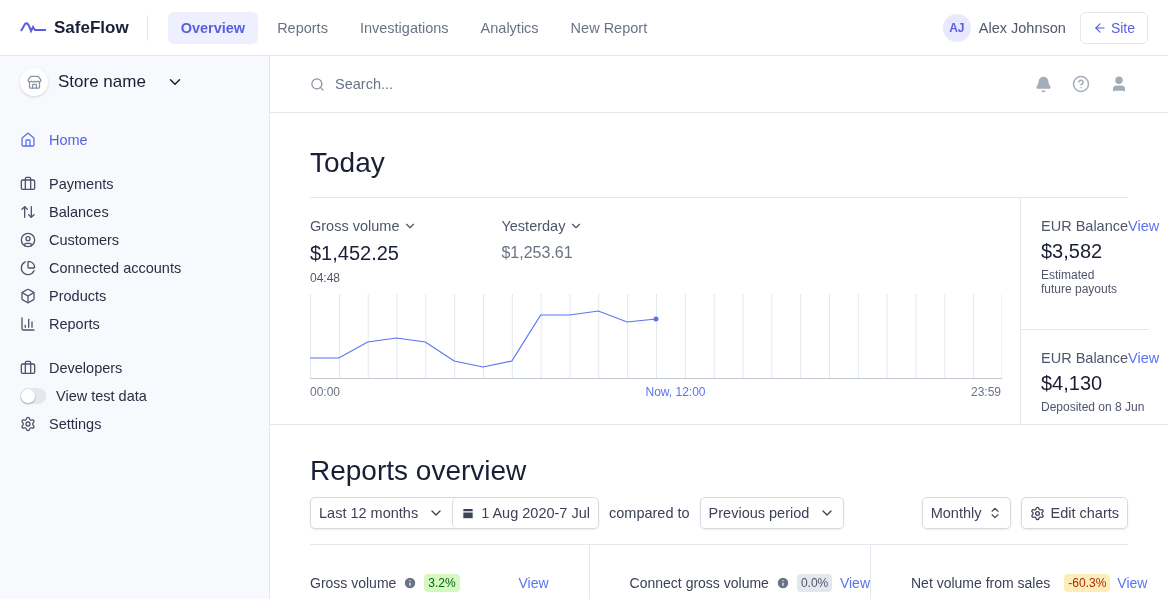 Image resolution: width=1168 pixels, height=599 pixels. I want to click on nav-tab: Reports, so click(302, 27).